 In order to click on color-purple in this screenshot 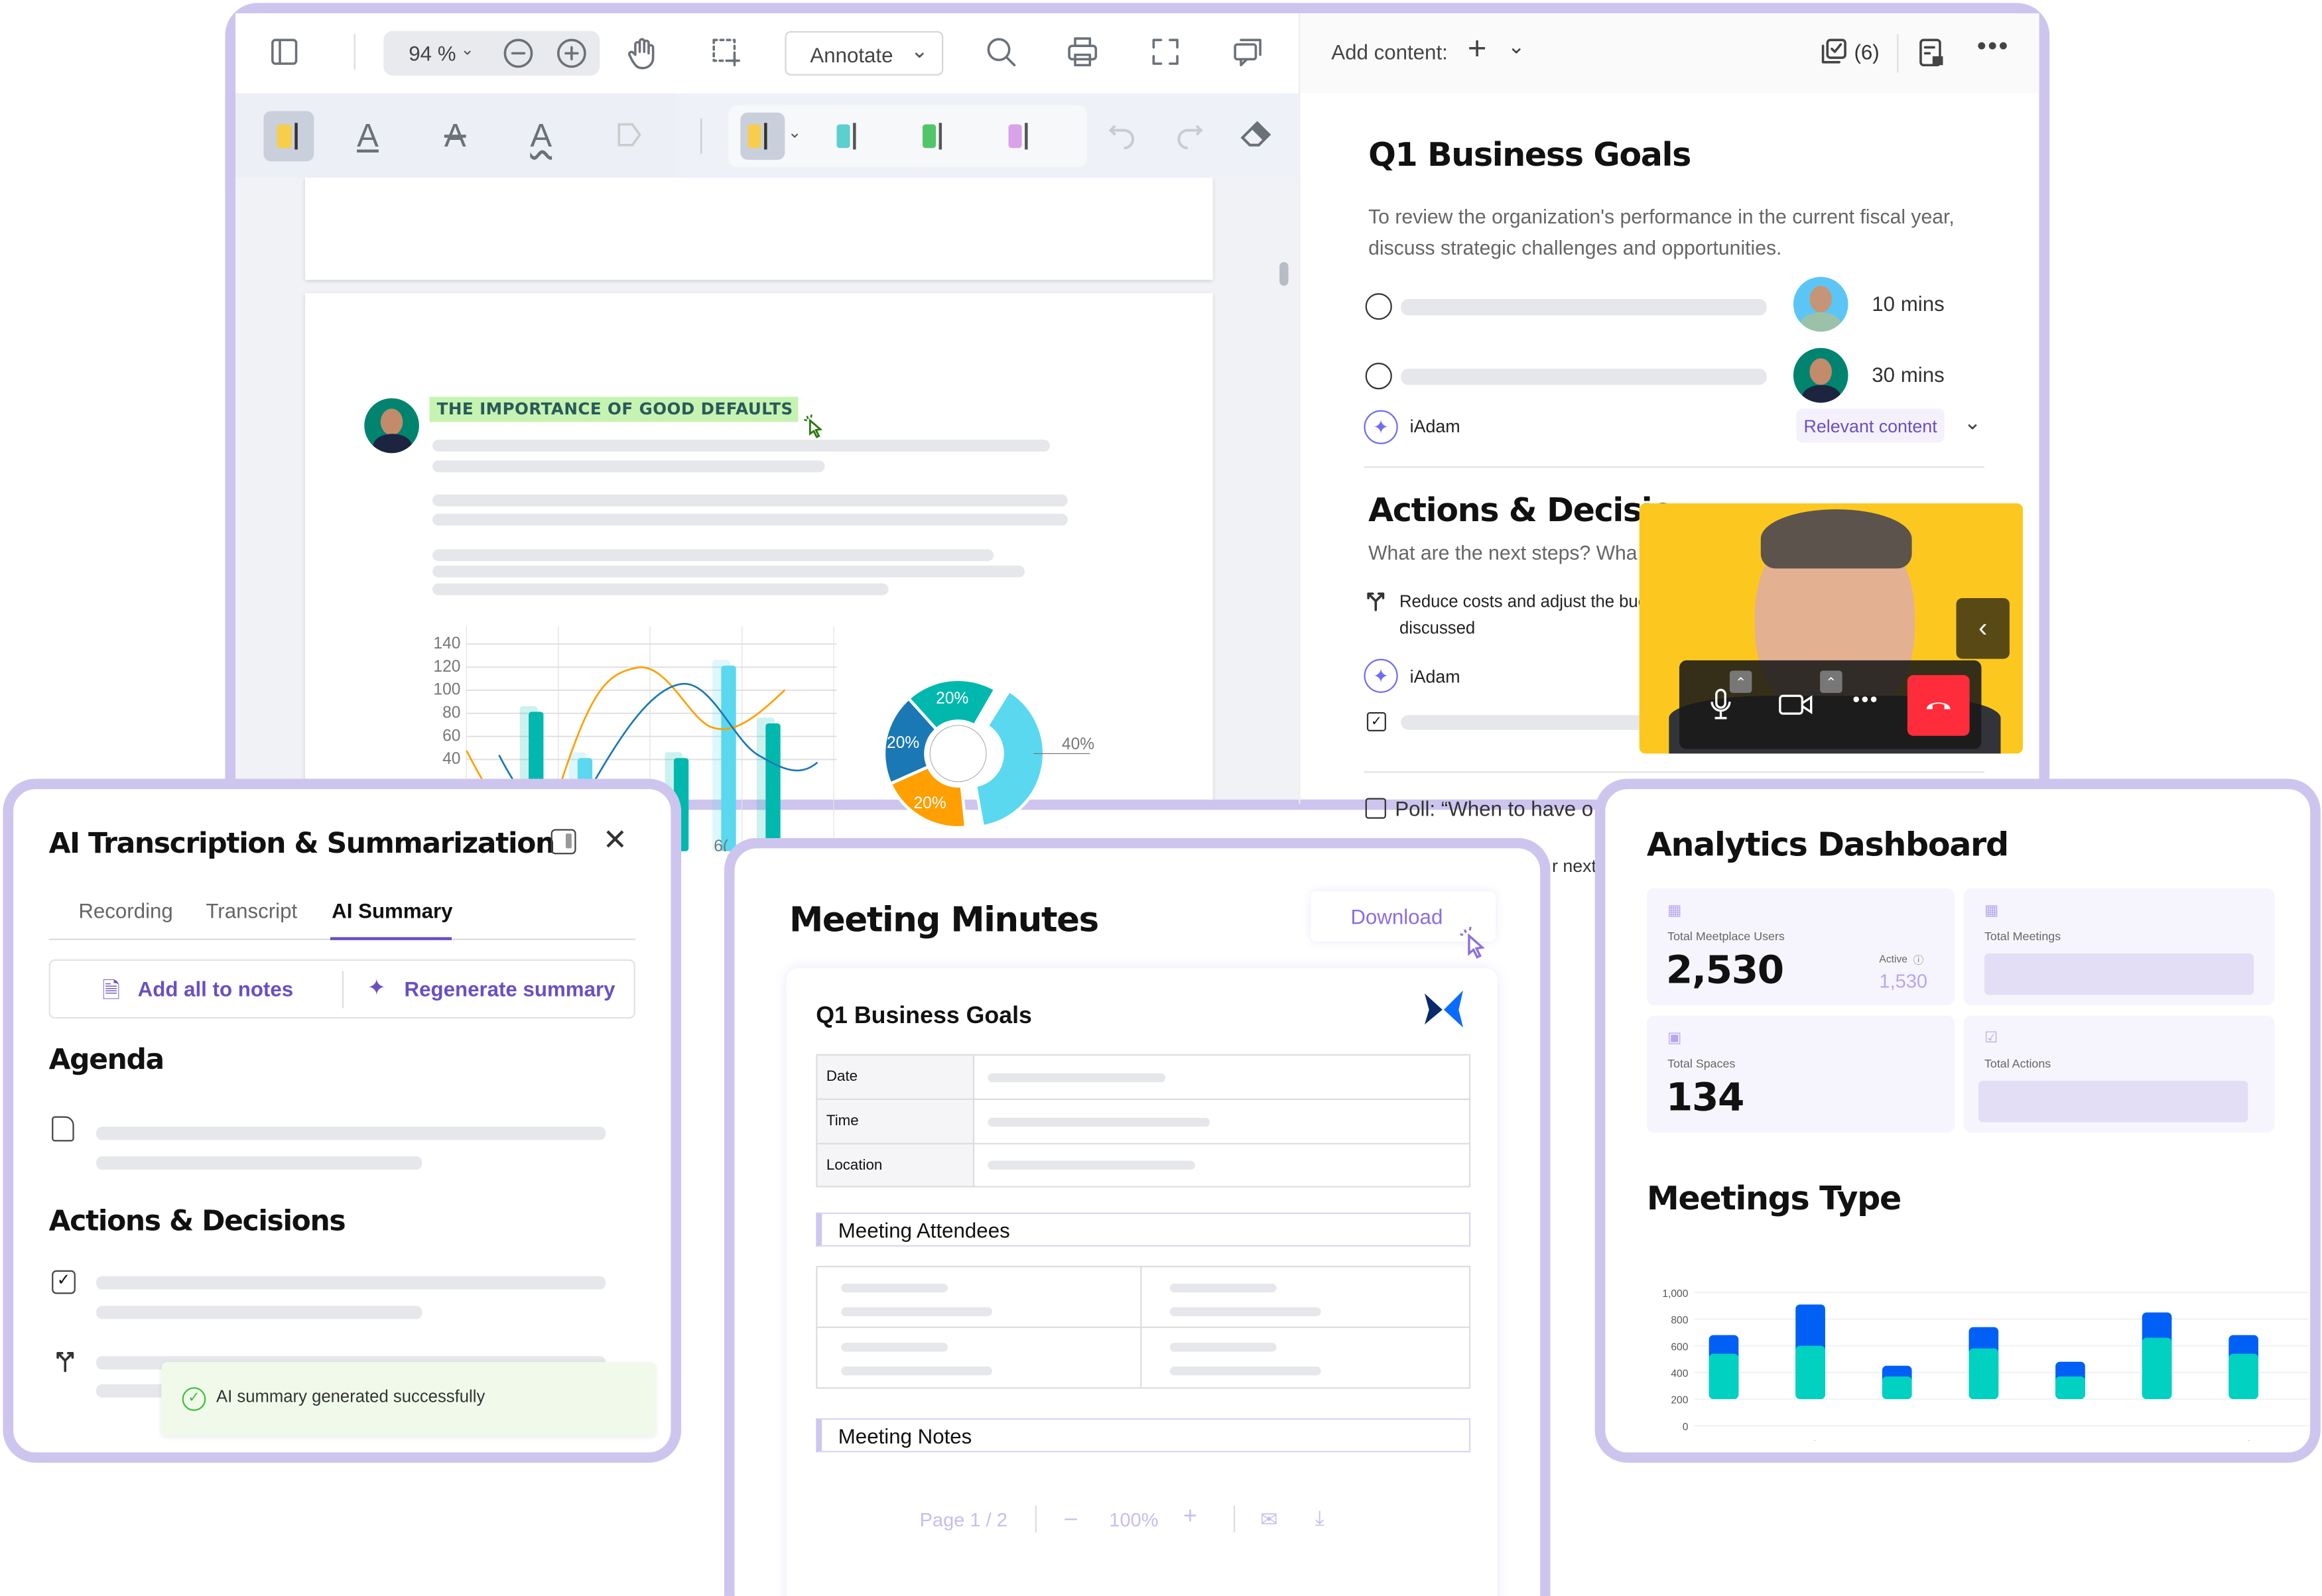, I will do `click(1015, 136)`.